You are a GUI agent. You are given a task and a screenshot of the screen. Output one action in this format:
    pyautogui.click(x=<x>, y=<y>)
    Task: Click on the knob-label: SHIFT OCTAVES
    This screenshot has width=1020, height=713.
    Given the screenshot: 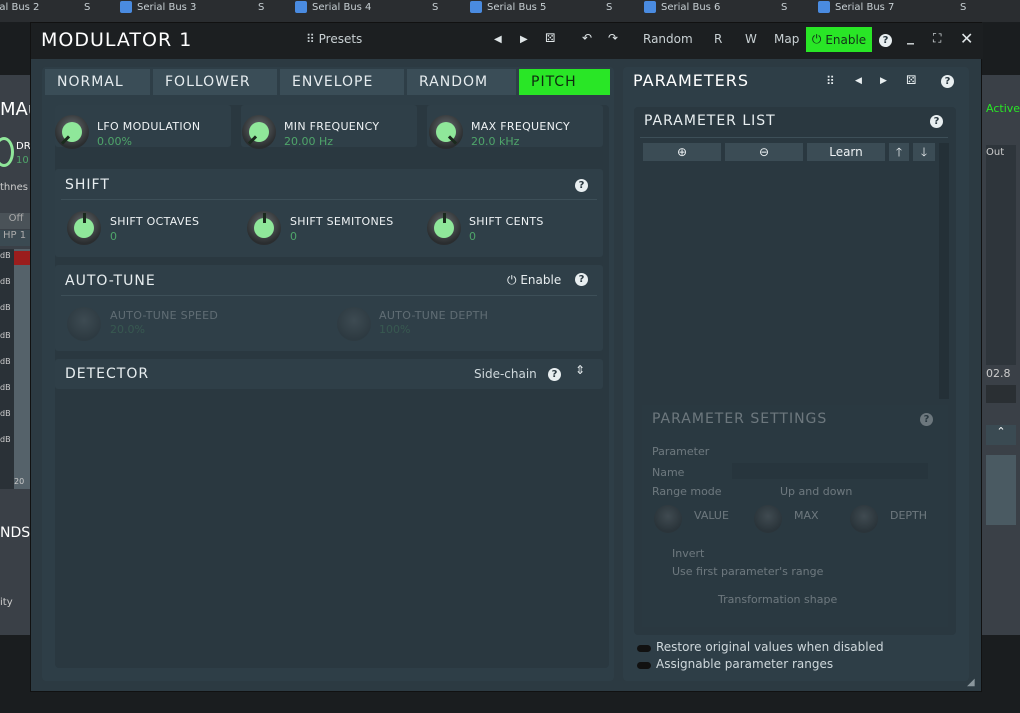 What is the action you would take?
    pyautogui.click(x=155, y=221)
    